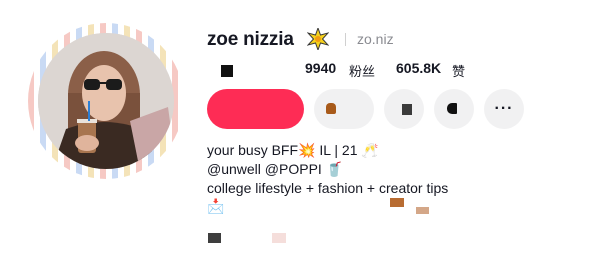  What do you see at coordinates (318, 39) in the screenshot?
I see `sparkle-icon` at bounding box center [318, 39].